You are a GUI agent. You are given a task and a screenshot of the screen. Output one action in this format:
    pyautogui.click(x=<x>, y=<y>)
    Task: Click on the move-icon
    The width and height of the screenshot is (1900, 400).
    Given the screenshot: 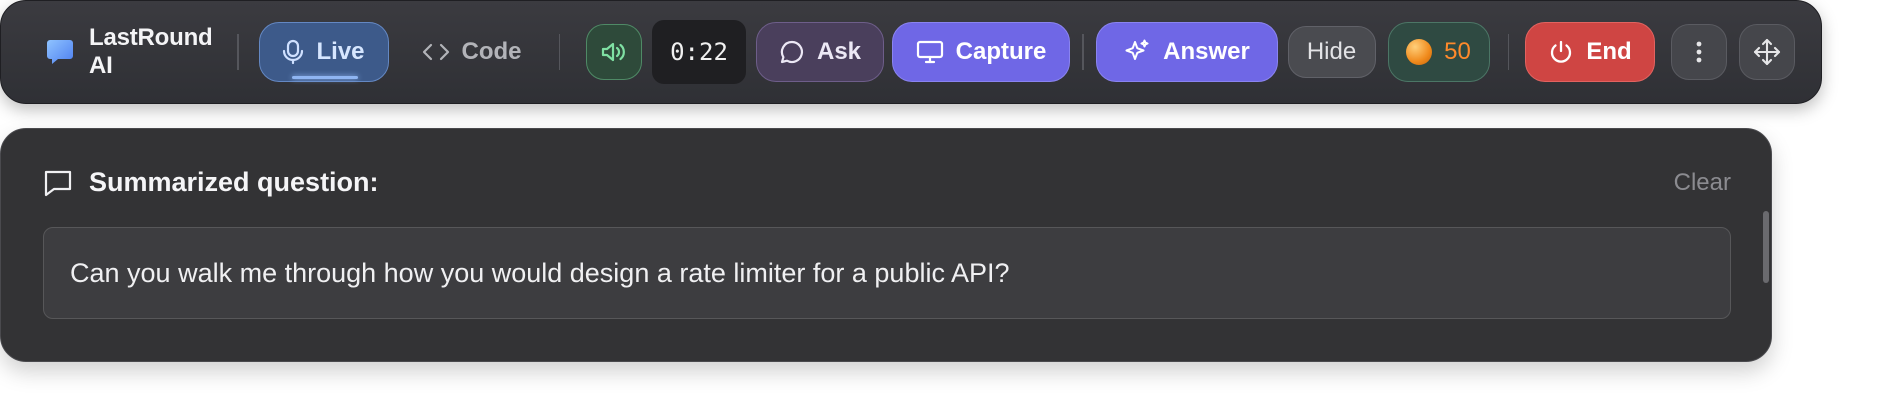 What is the action you would take?
    pyautogui.click(x=1767, y=52)
    